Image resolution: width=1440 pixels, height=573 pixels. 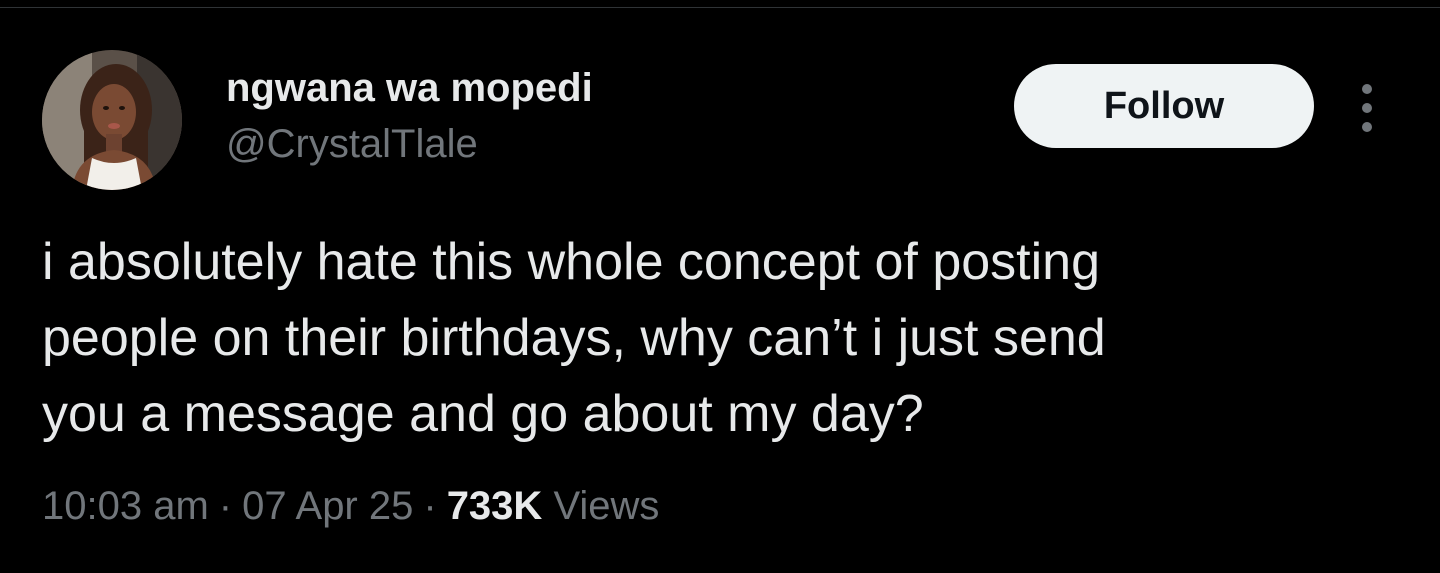 I want to click on more-options-icon, so click(x=1367, y=108).